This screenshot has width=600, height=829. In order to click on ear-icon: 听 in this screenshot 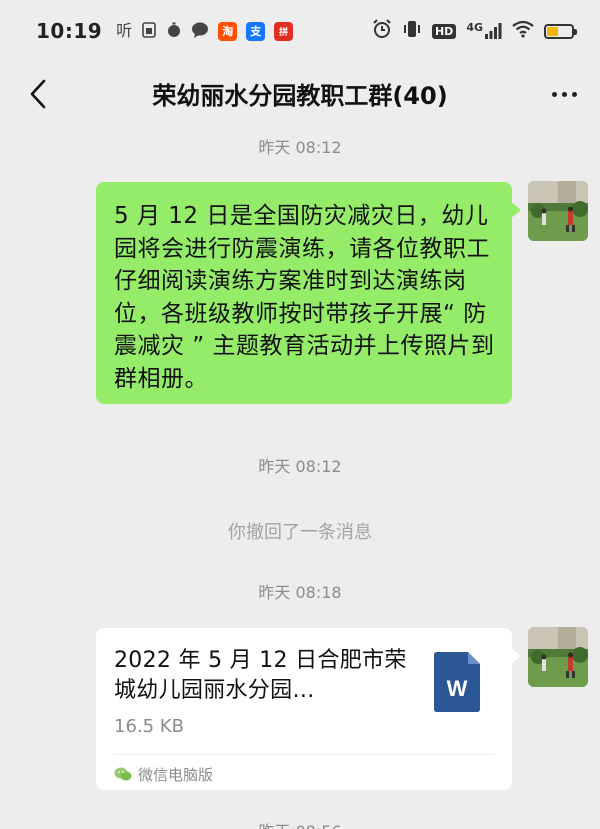, I will do `click(124, 30)`.